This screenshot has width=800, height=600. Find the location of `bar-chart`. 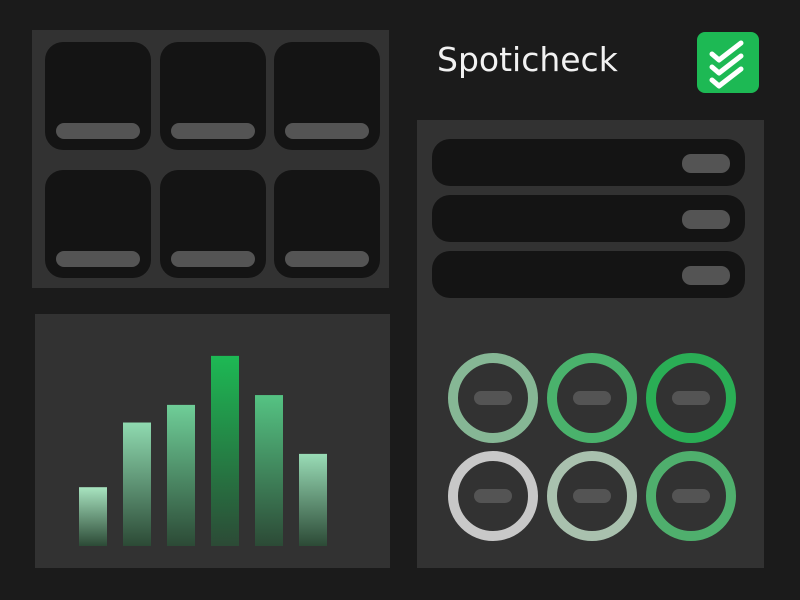

bar-chart is located at coordinates (203, 450).